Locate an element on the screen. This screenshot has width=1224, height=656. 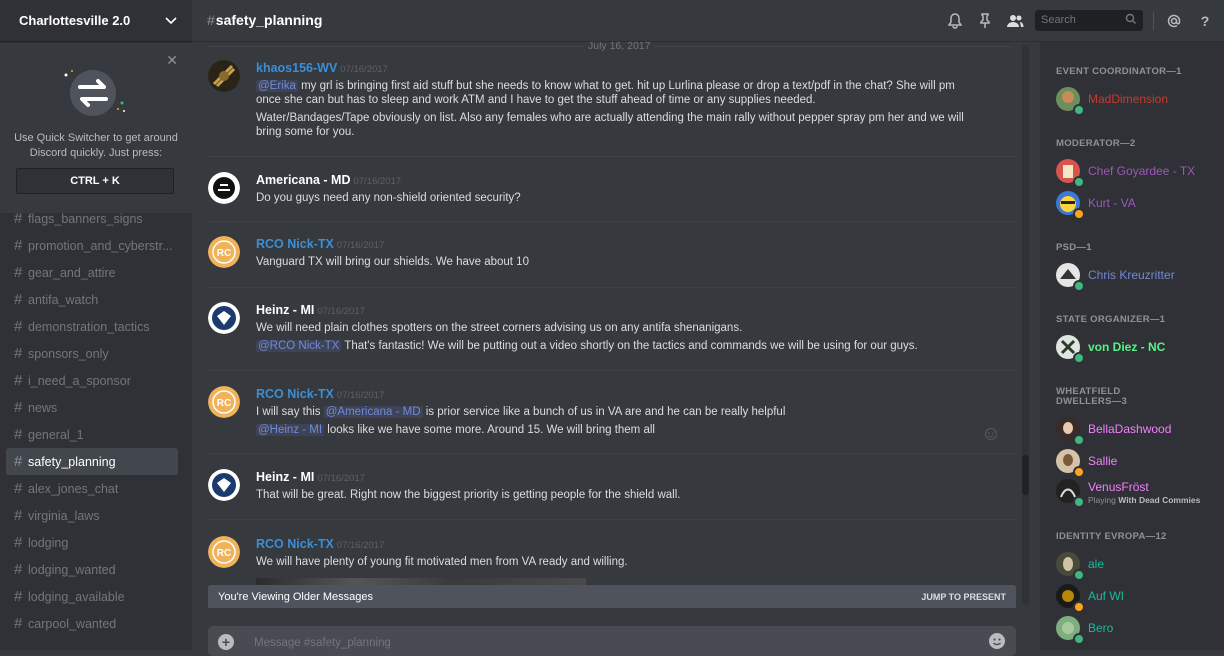
message-input is located at coordinates (554, 643).